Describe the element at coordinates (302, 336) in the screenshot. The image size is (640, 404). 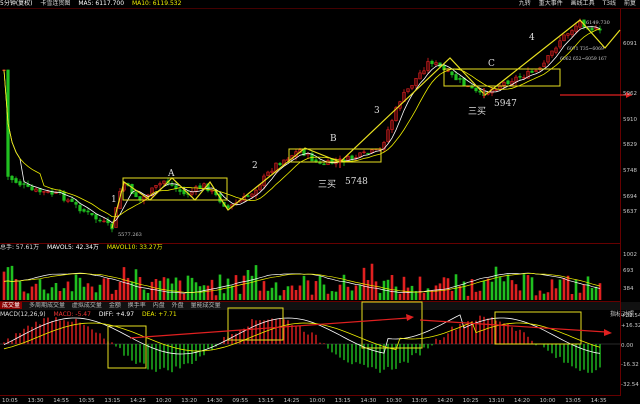
I see `dea-line` at that location.